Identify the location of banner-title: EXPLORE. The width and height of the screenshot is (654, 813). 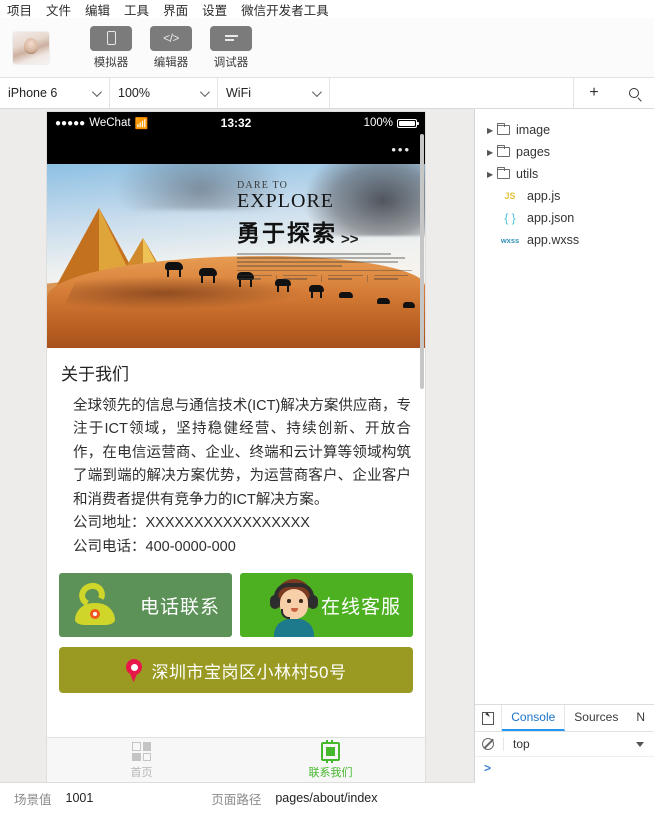
(285, 201).